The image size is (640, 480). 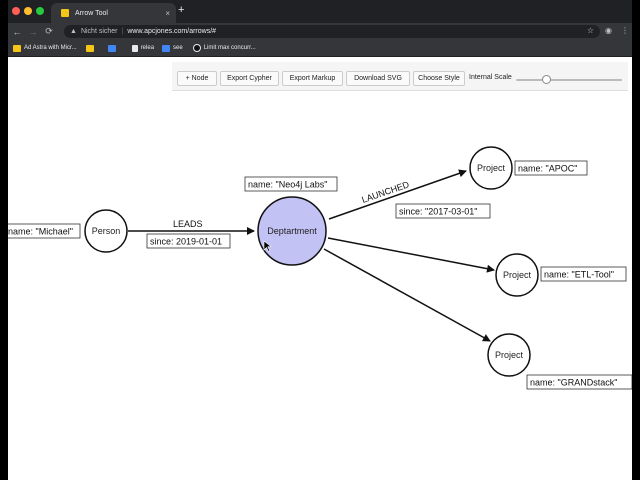 I want to click on internal-scale-slider, so click(x=569, y=80).